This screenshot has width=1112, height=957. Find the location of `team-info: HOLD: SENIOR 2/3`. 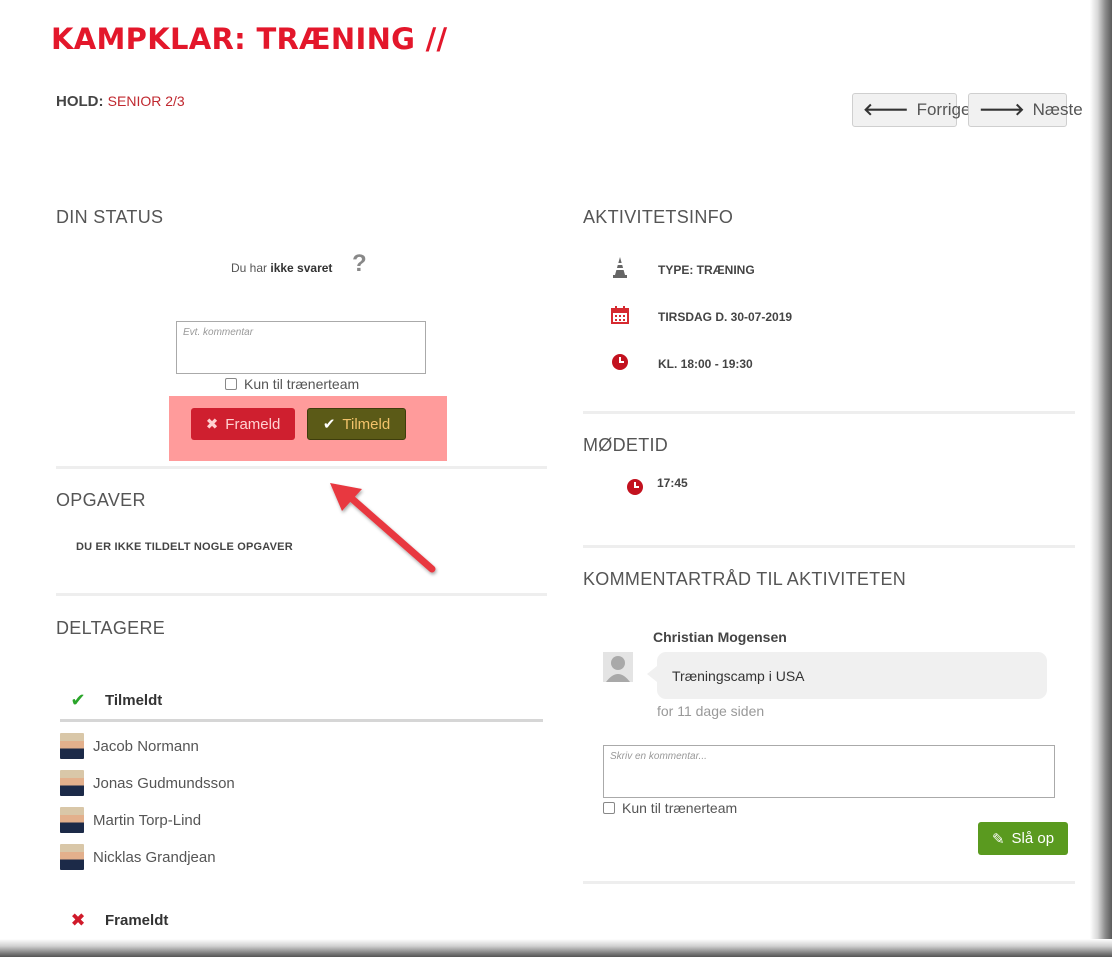

team-info: HOLD: SENIOR 2/3 is located at coordinates (120, 101).